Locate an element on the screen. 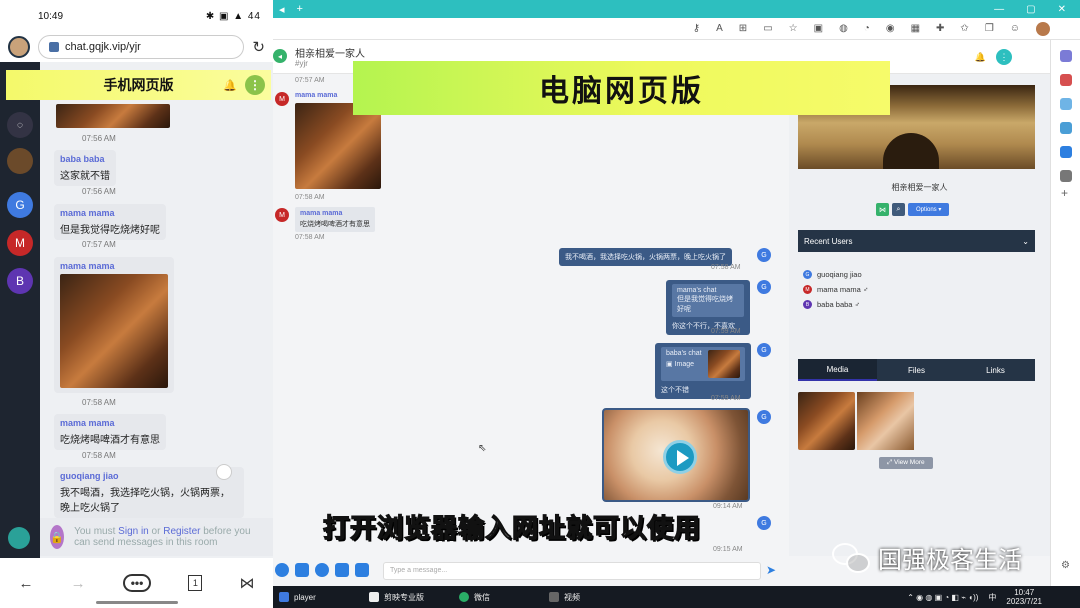 The width and height of the screenshot is (1080, 608). read-aloud-icon: A is located at coordinates (719, 28).